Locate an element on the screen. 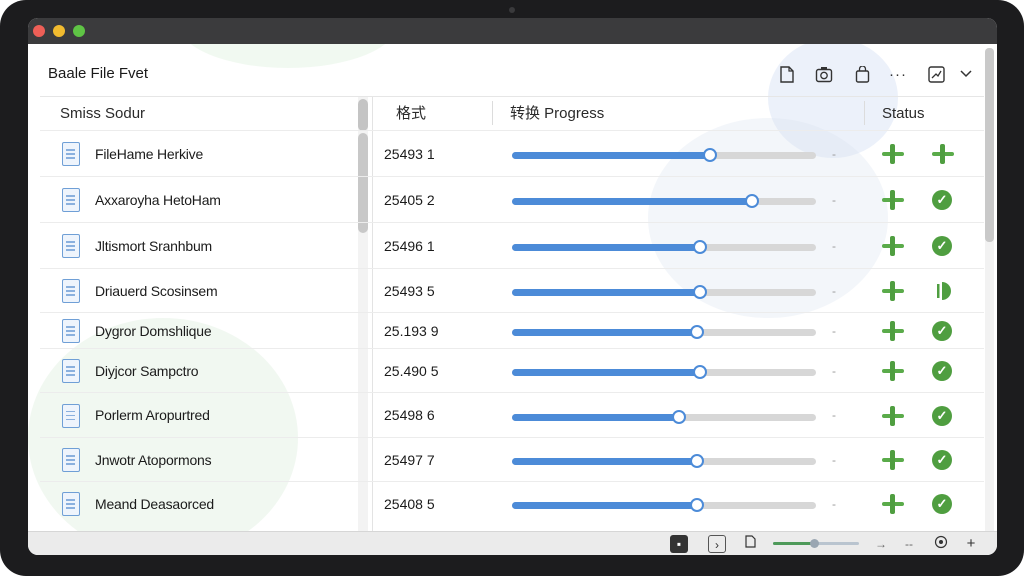 This screenshot has width=1024, height=576. table-row: Porlerm Aropurtred 25498 6 - ✓ is located at coordinates (512, 414).